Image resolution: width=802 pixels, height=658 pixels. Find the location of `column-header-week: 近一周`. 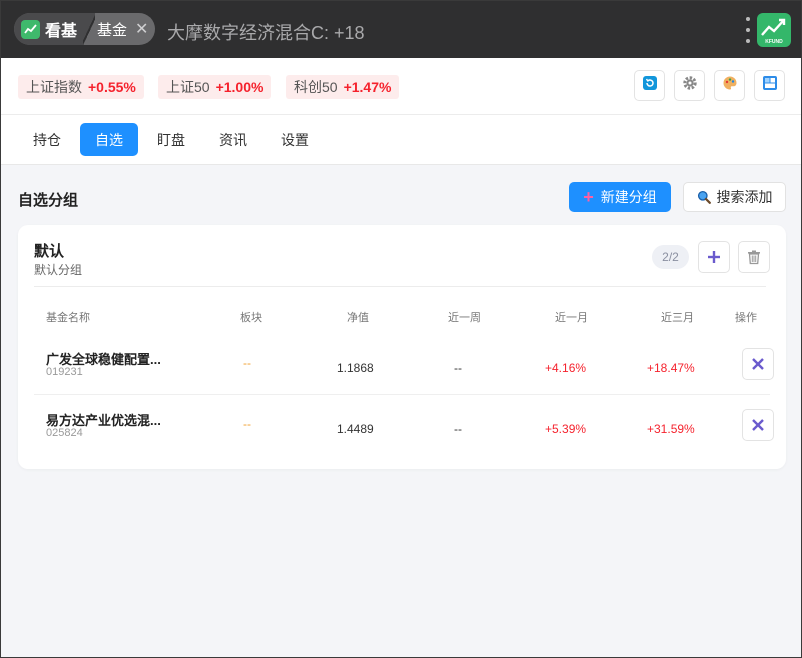

column-header-week: 近一周 is located at coordinates (464, 318).